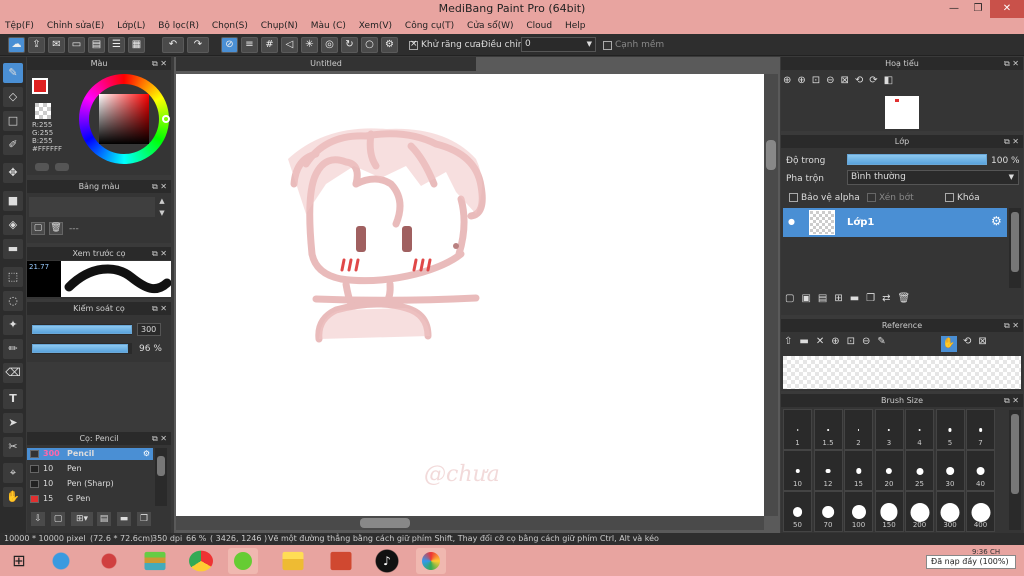 The width and height of the screenshot is (1024, 576). Describe the element at coordinates (429, 26) in the screenshot. I see `menu-tools: Công cụ(T)` at that location.